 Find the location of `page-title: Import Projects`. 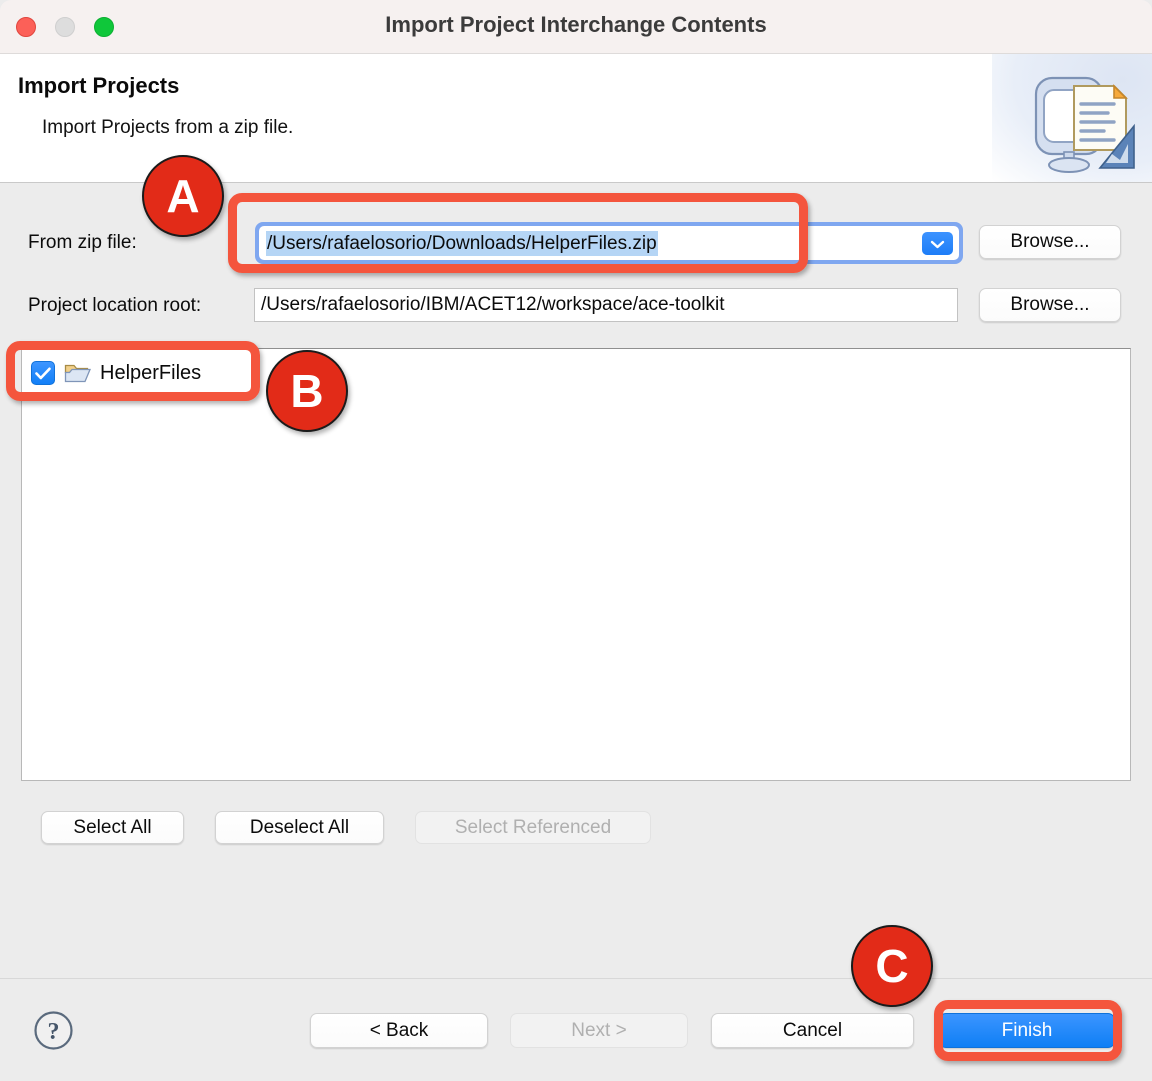

page-title: Import Projects is located at coordinates (99, 85).